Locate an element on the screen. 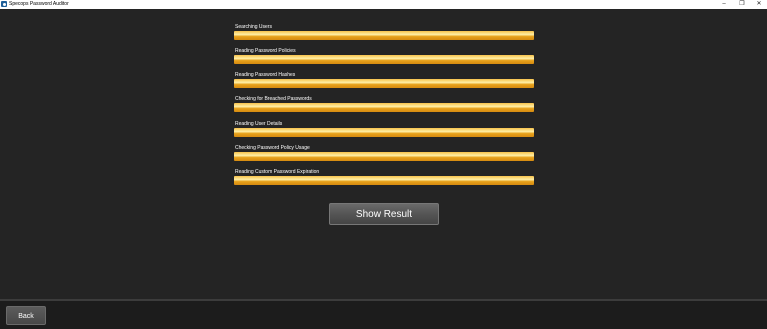 Image resolution: width=767 pixels, height=329 pixels. minimize-icon: – is located at coordinates (724, 4).